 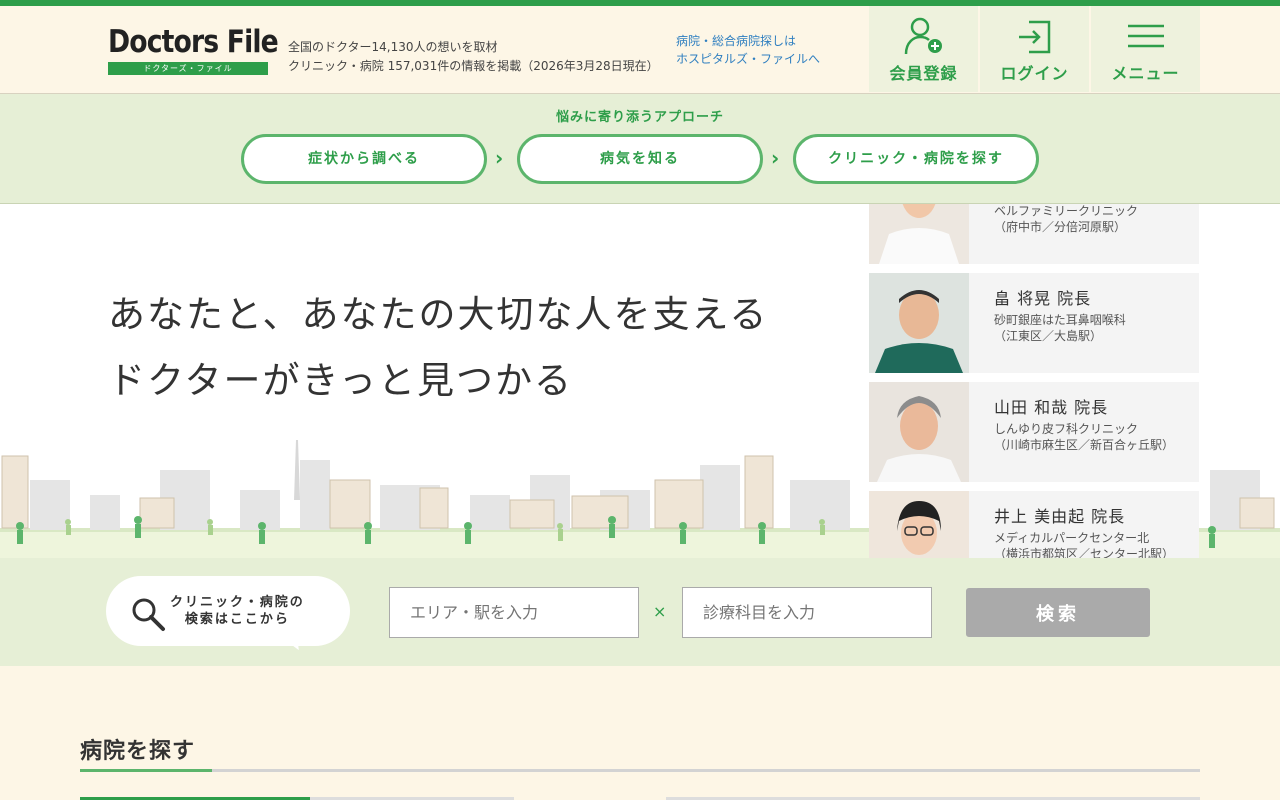 I want to click on doctor-clinic: しんゆり皮フ科クリニック, so click(x=1066, y=429).